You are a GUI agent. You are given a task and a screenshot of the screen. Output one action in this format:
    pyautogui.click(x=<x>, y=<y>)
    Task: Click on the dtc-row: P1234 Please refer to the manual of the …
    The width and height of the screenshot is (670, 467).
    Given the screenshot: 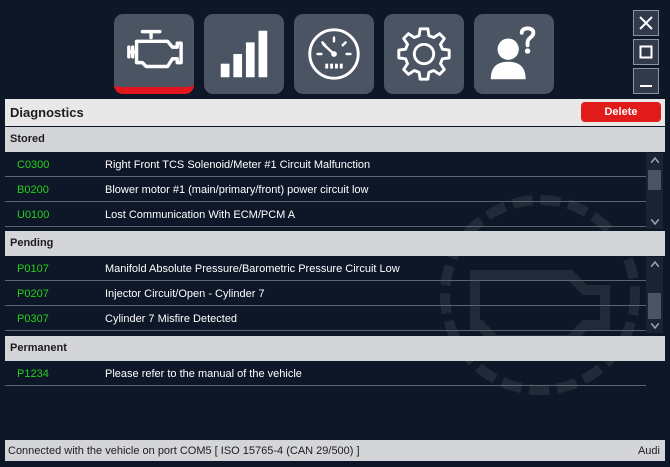 What is the action you would take?
    pyautogui.click(x=325, y=374)
    